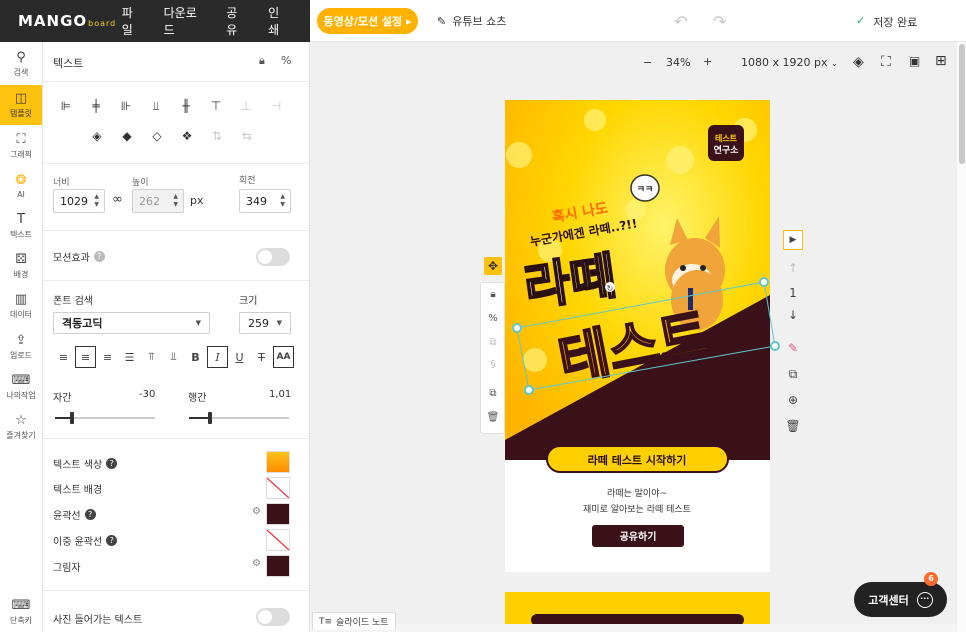  What do you see at coordinates (129, 357) in the screenshot?
I see `align-text-justify-icon: ☰` at bounding box center [129, 357].